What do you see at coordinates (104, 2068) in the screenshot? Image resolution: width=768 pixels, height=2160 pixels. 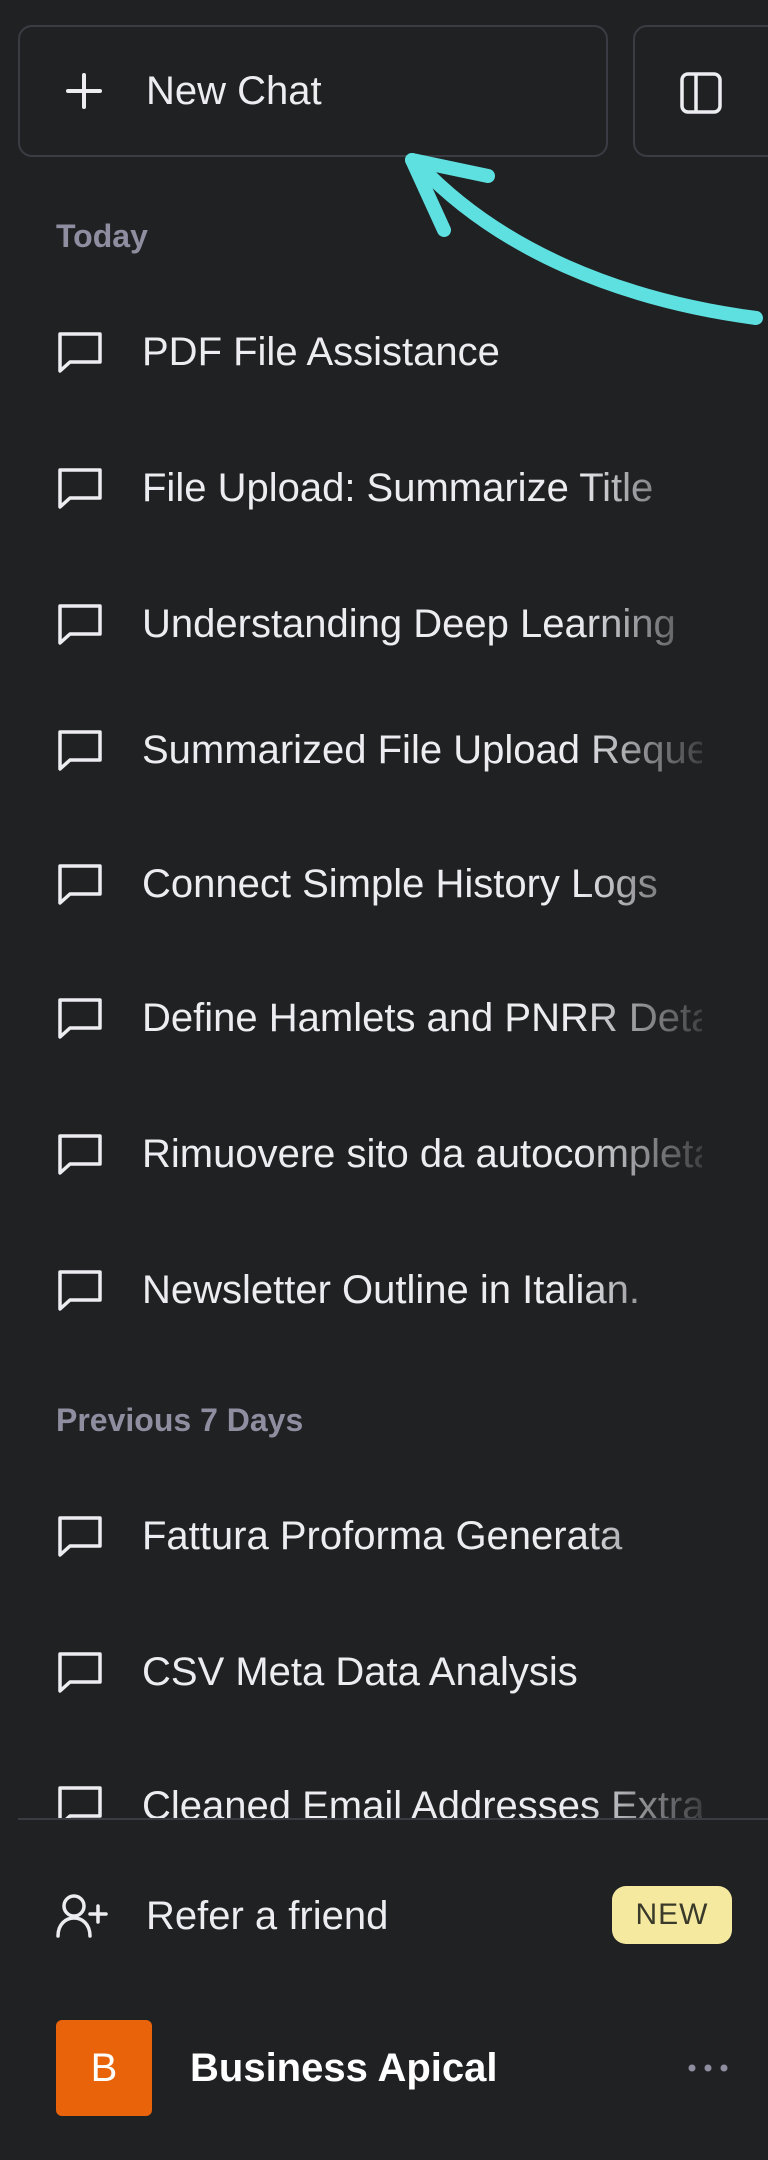 I see `avatar: B` at bounding box center [104, 2068].